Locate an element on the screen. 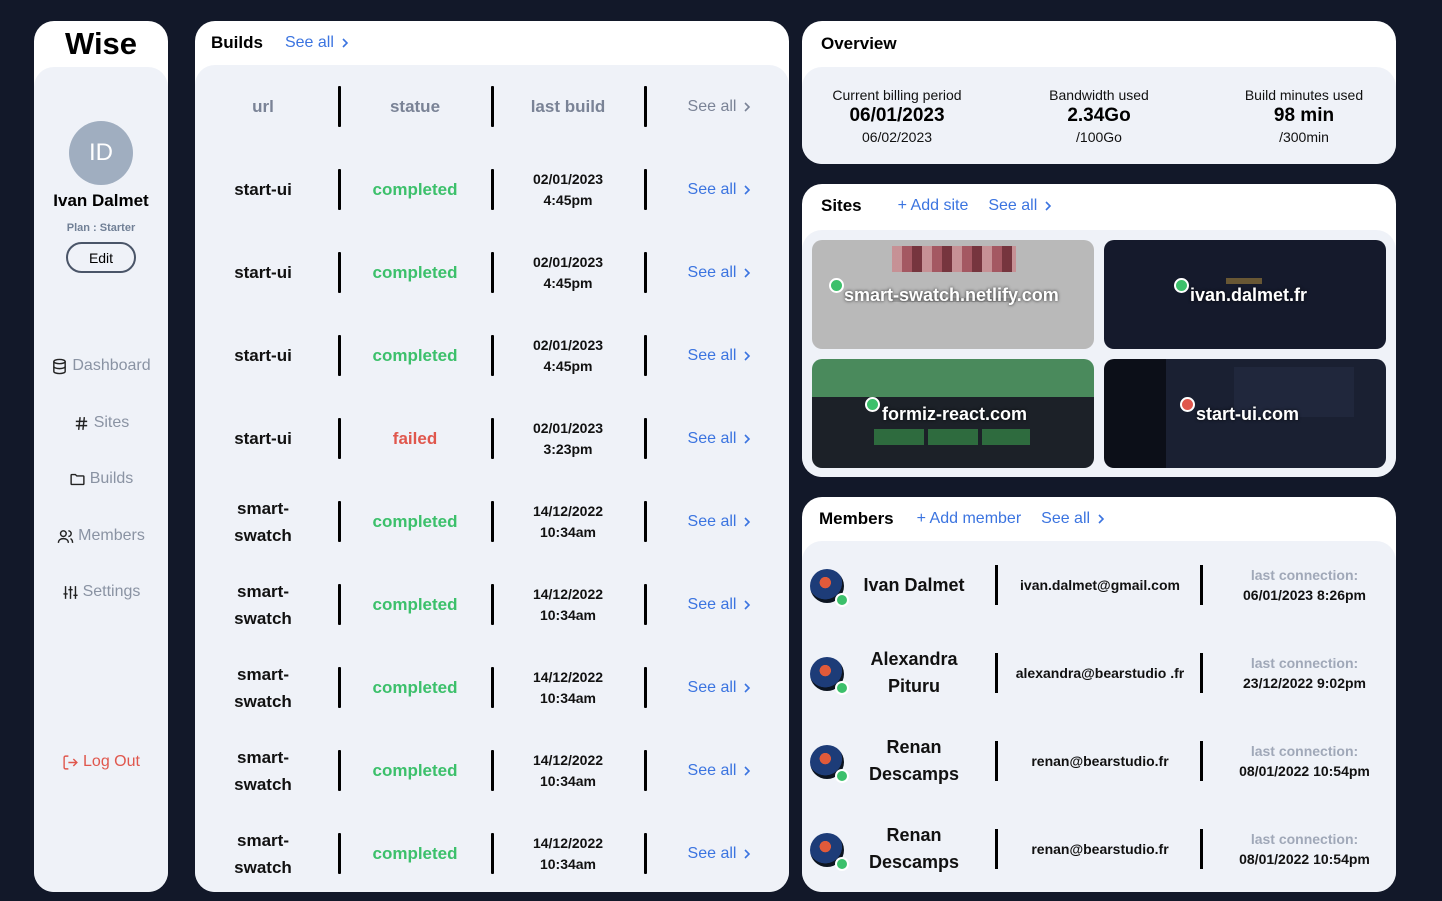 Image resolution: width=1442 pixels, height=901 pixels. add-member-button: + Add member is located at coordinates (969, 519).